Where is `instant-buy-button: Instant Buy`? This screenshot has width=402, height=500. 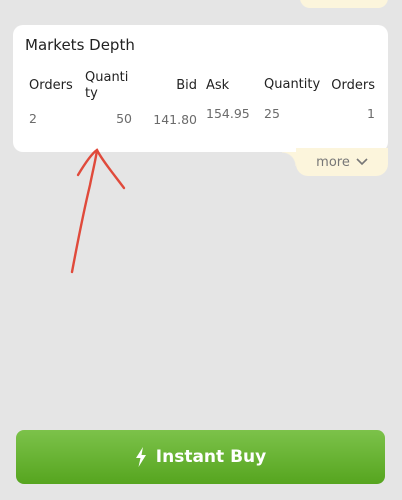 instant-buy-button: Instant Buy is located at coordinates (200, 457).